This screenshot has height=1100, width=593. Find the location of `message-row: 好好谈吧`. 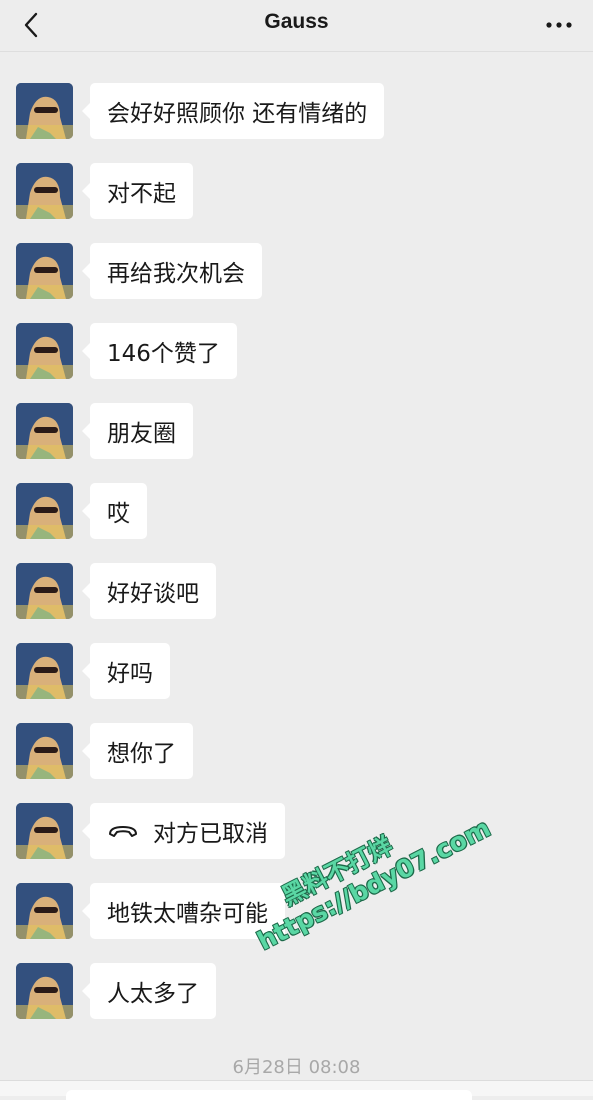

message-row: 好好谈吧 is located at coordinates (296, 591).